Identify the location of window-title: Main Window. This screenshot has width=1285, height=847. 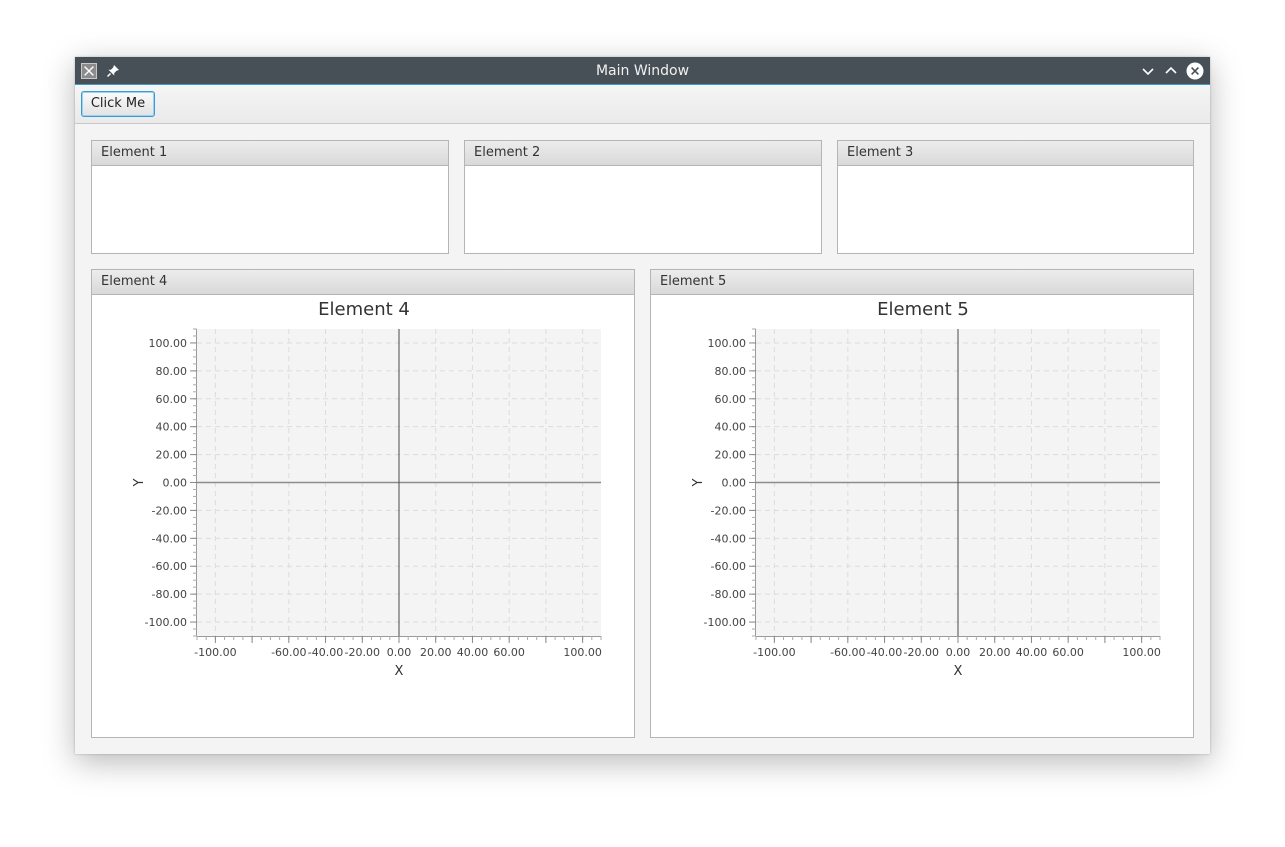
(642, 71).